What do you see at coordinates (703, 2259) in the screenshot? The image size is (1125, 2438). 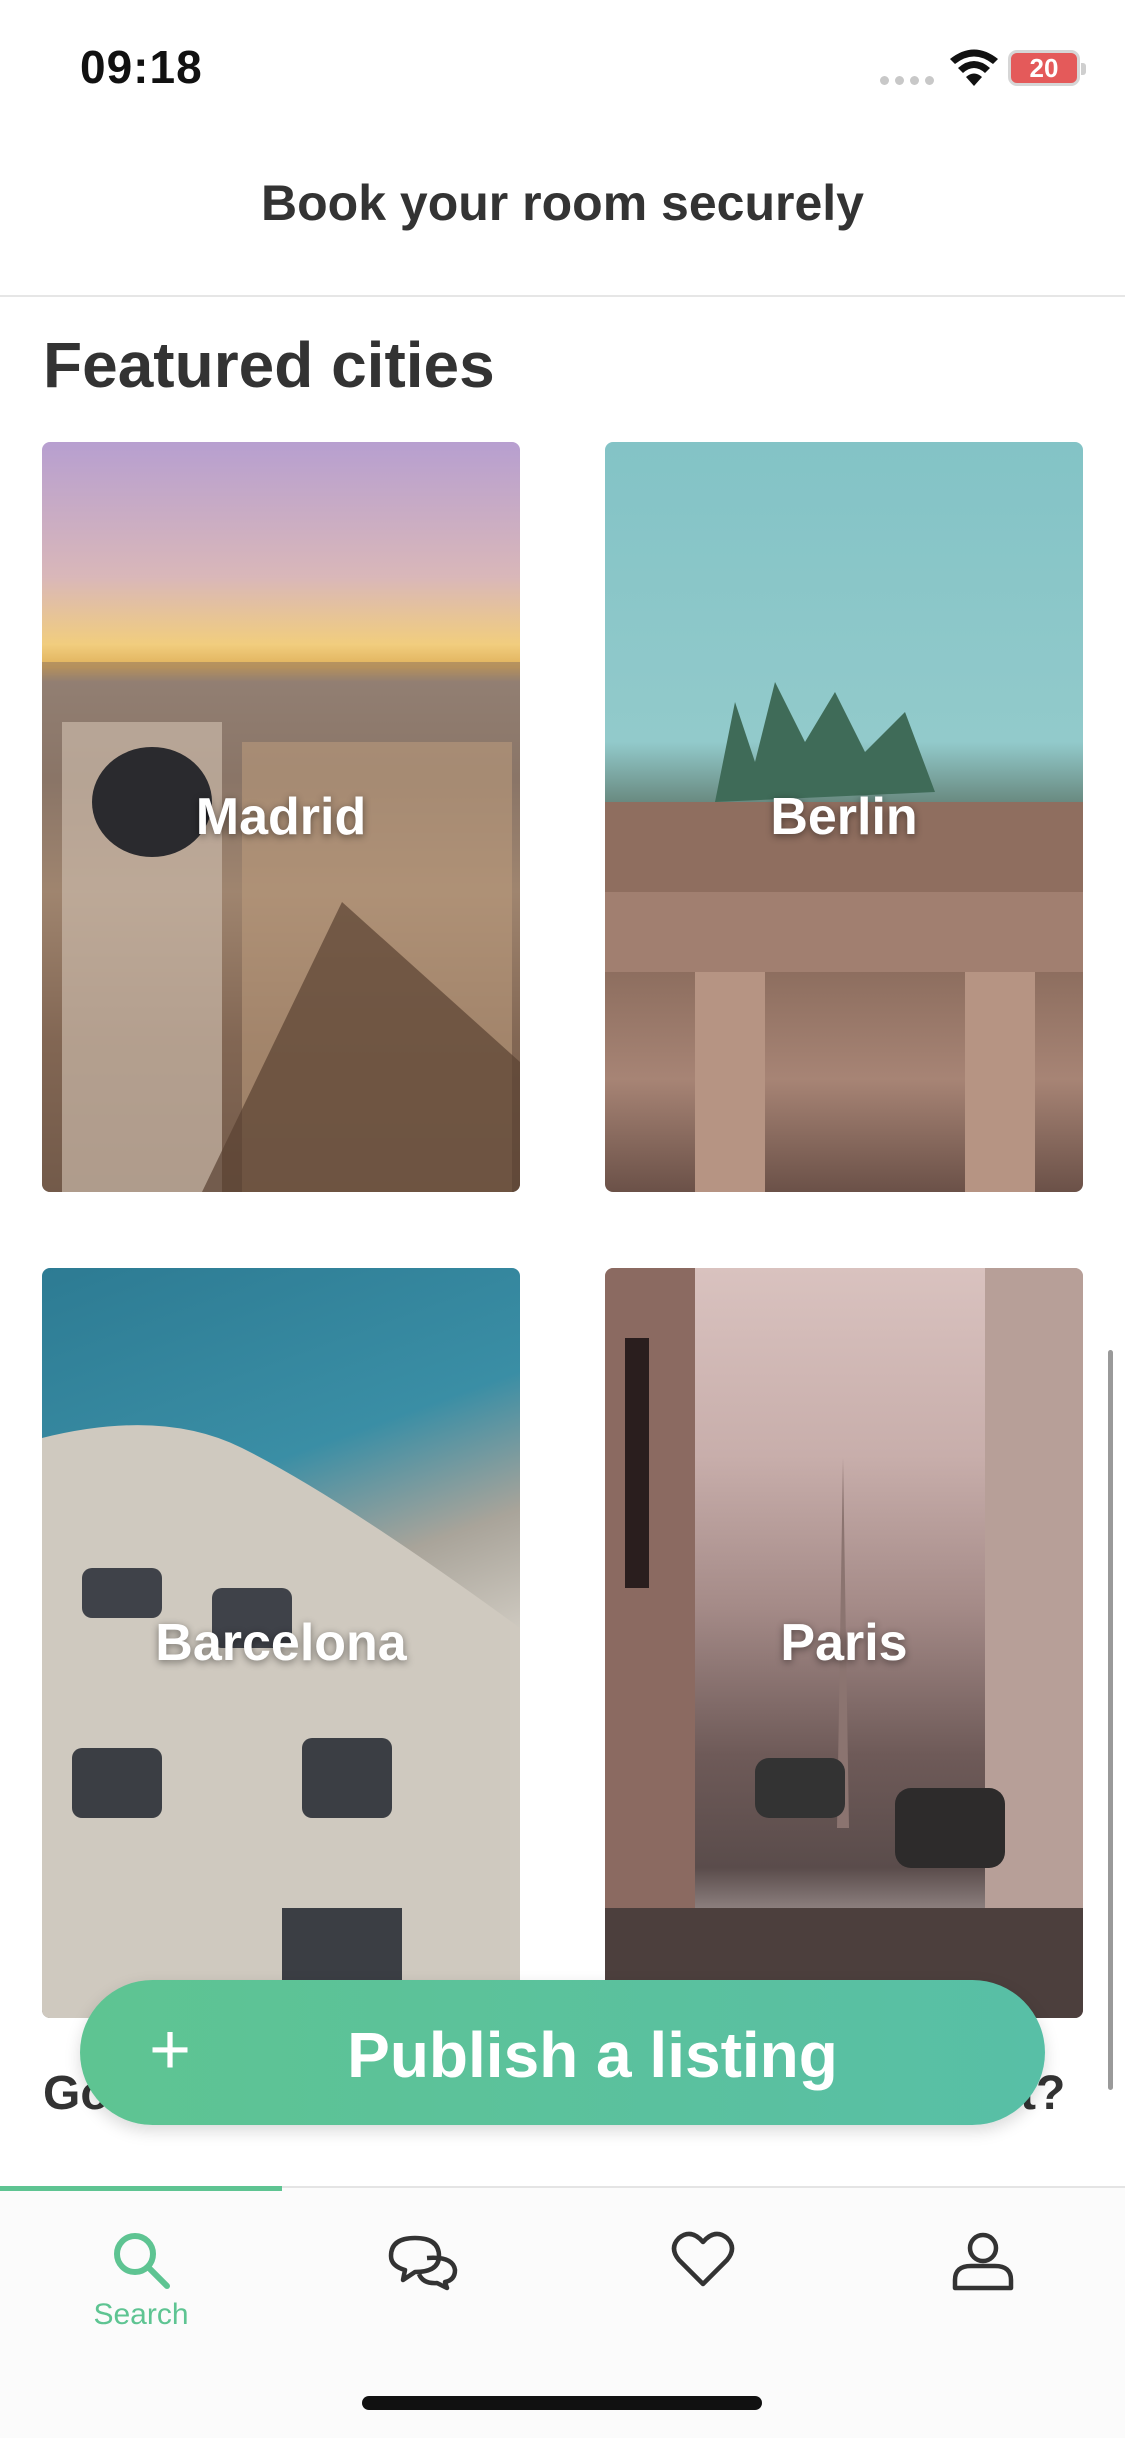 I see `heart-icon` at bounding box center [703, 2259].